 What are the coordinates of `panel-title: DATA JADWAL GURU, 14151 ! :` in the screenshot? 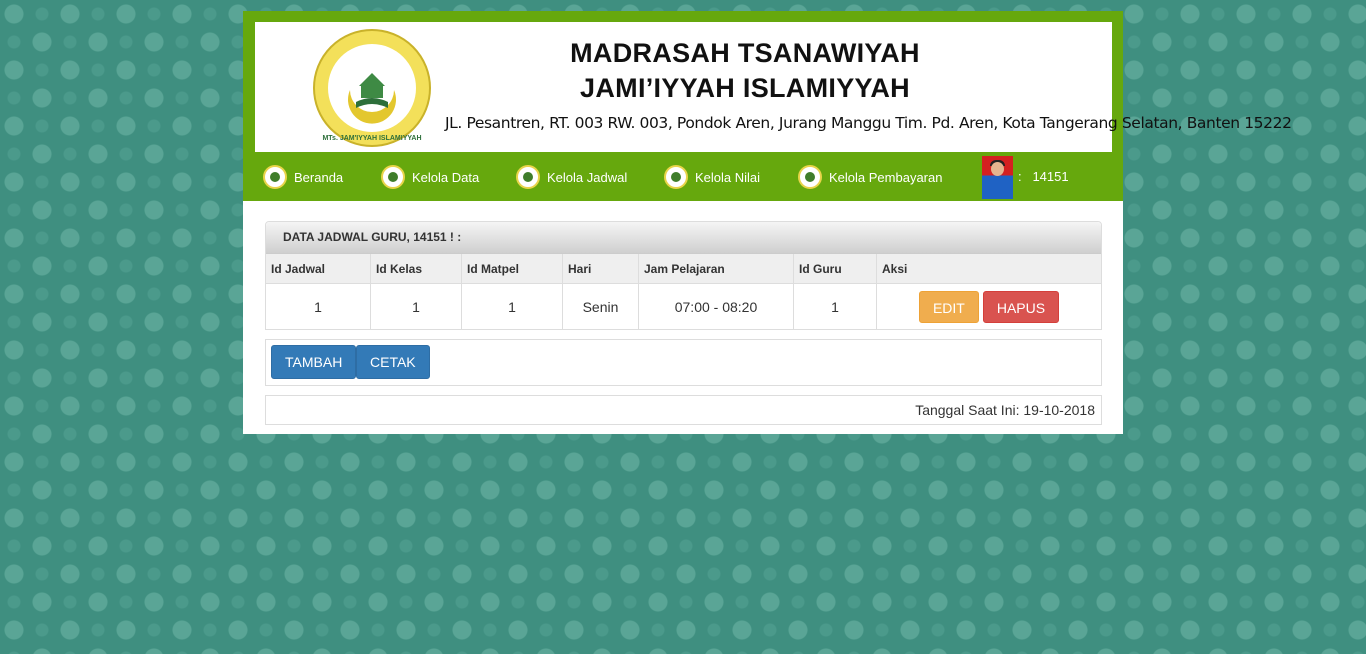 It's located at (683, 238).